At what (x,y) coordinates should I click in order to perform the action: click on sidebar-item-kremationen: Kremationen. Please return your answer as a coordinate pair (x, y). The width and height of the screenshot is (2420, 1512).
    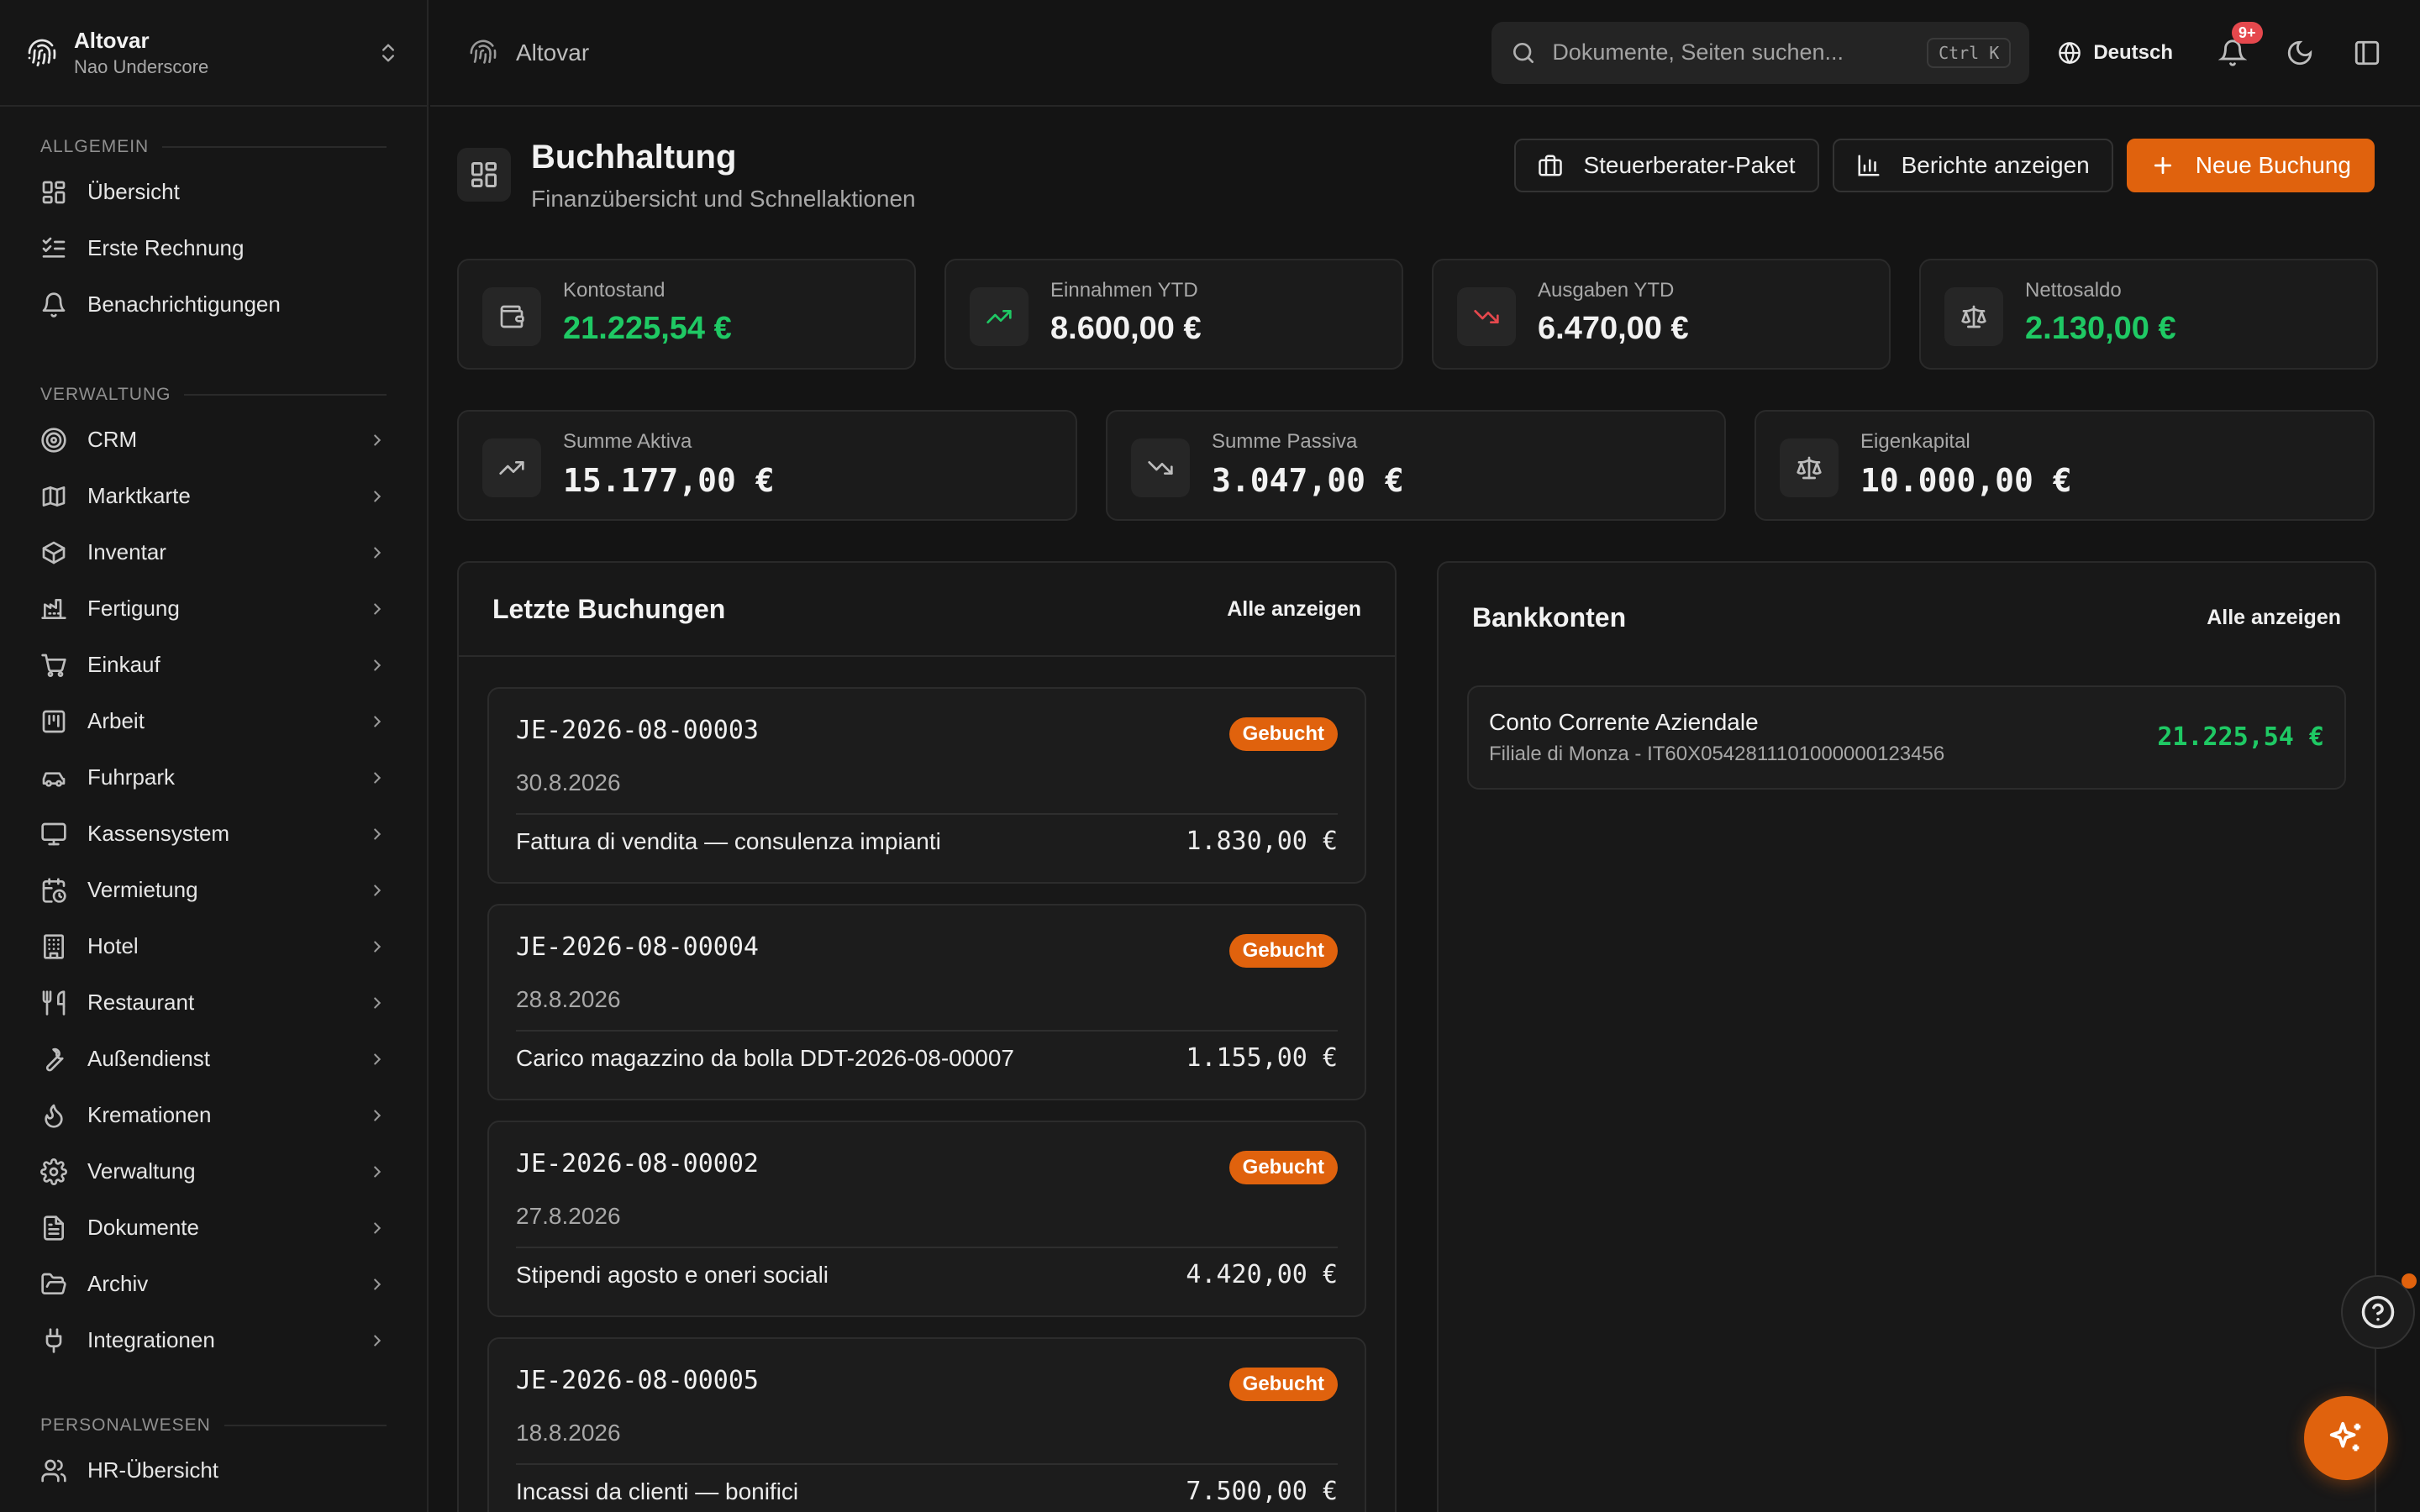
    Looking at the image, I should click on (214, 1115).